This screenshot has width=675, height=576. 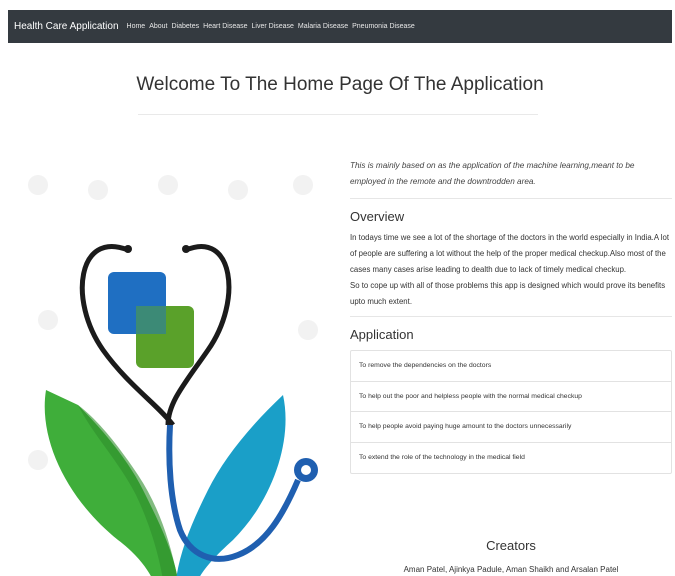 What do you see at coordinates (273, 26) in the screenshot?
I see `nav-link-liver-disease: Liver Disease` at bounding box center [273, 26].